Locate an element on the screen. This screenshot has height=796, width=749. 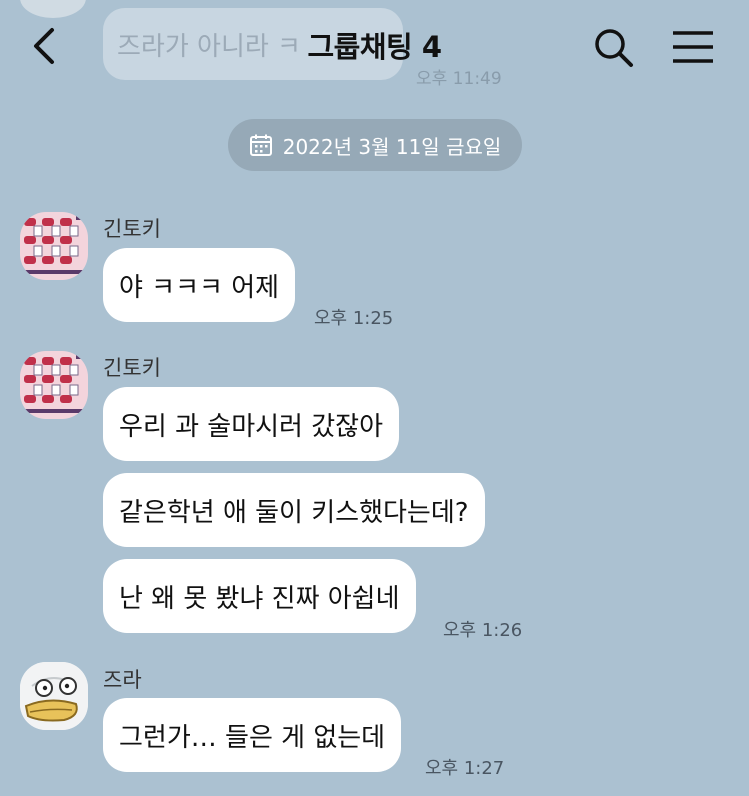
message-time: 오후 1:25 is located at coordinates (354, 318).